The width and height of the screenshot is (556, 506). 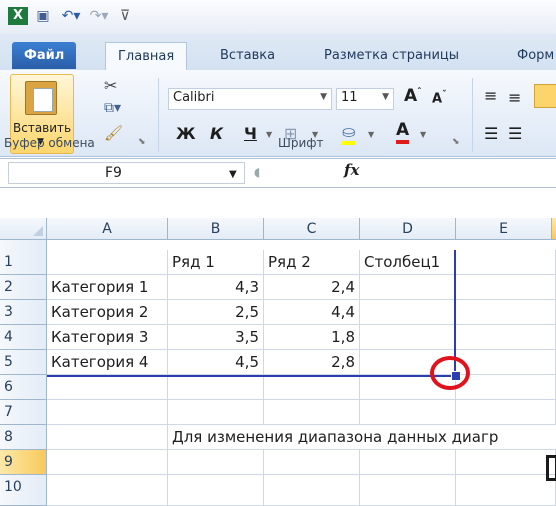 I want to click on highlight-circle, so click(x=450, y=373).